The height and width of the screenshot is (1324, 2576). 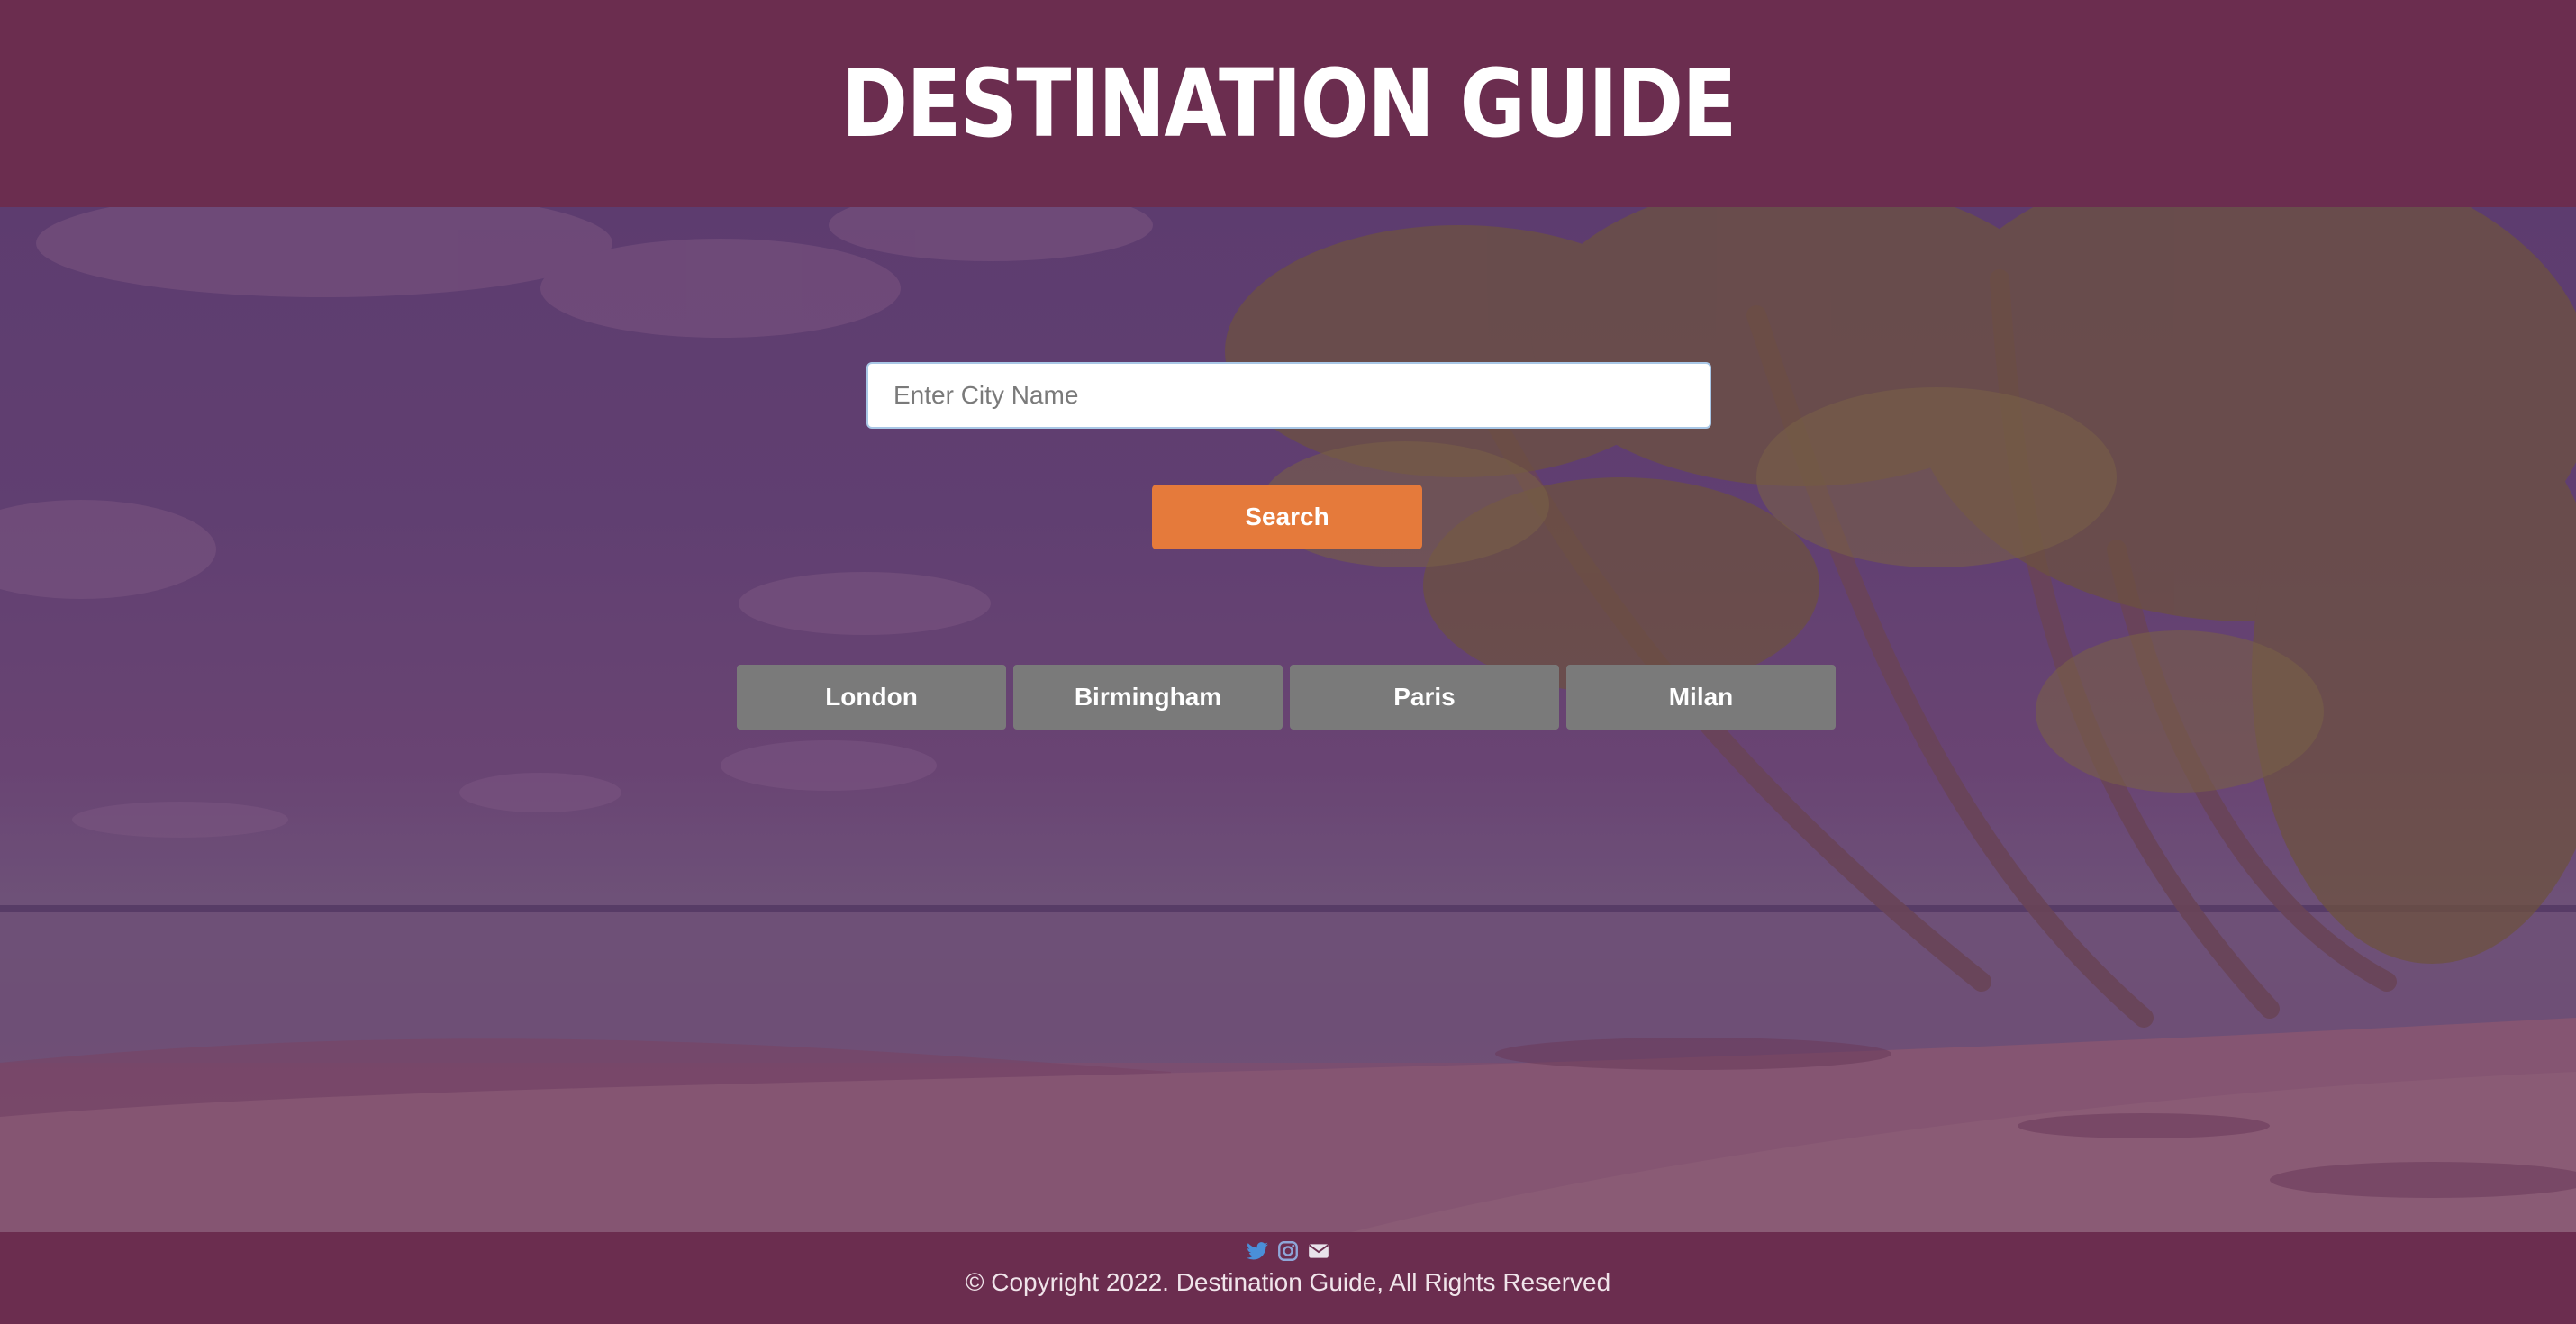 What do you see at coordinates (1148, 697) in the screenshot?
I see `city-button-birmingham: Birmingham` at bounding box center [1148, 697].